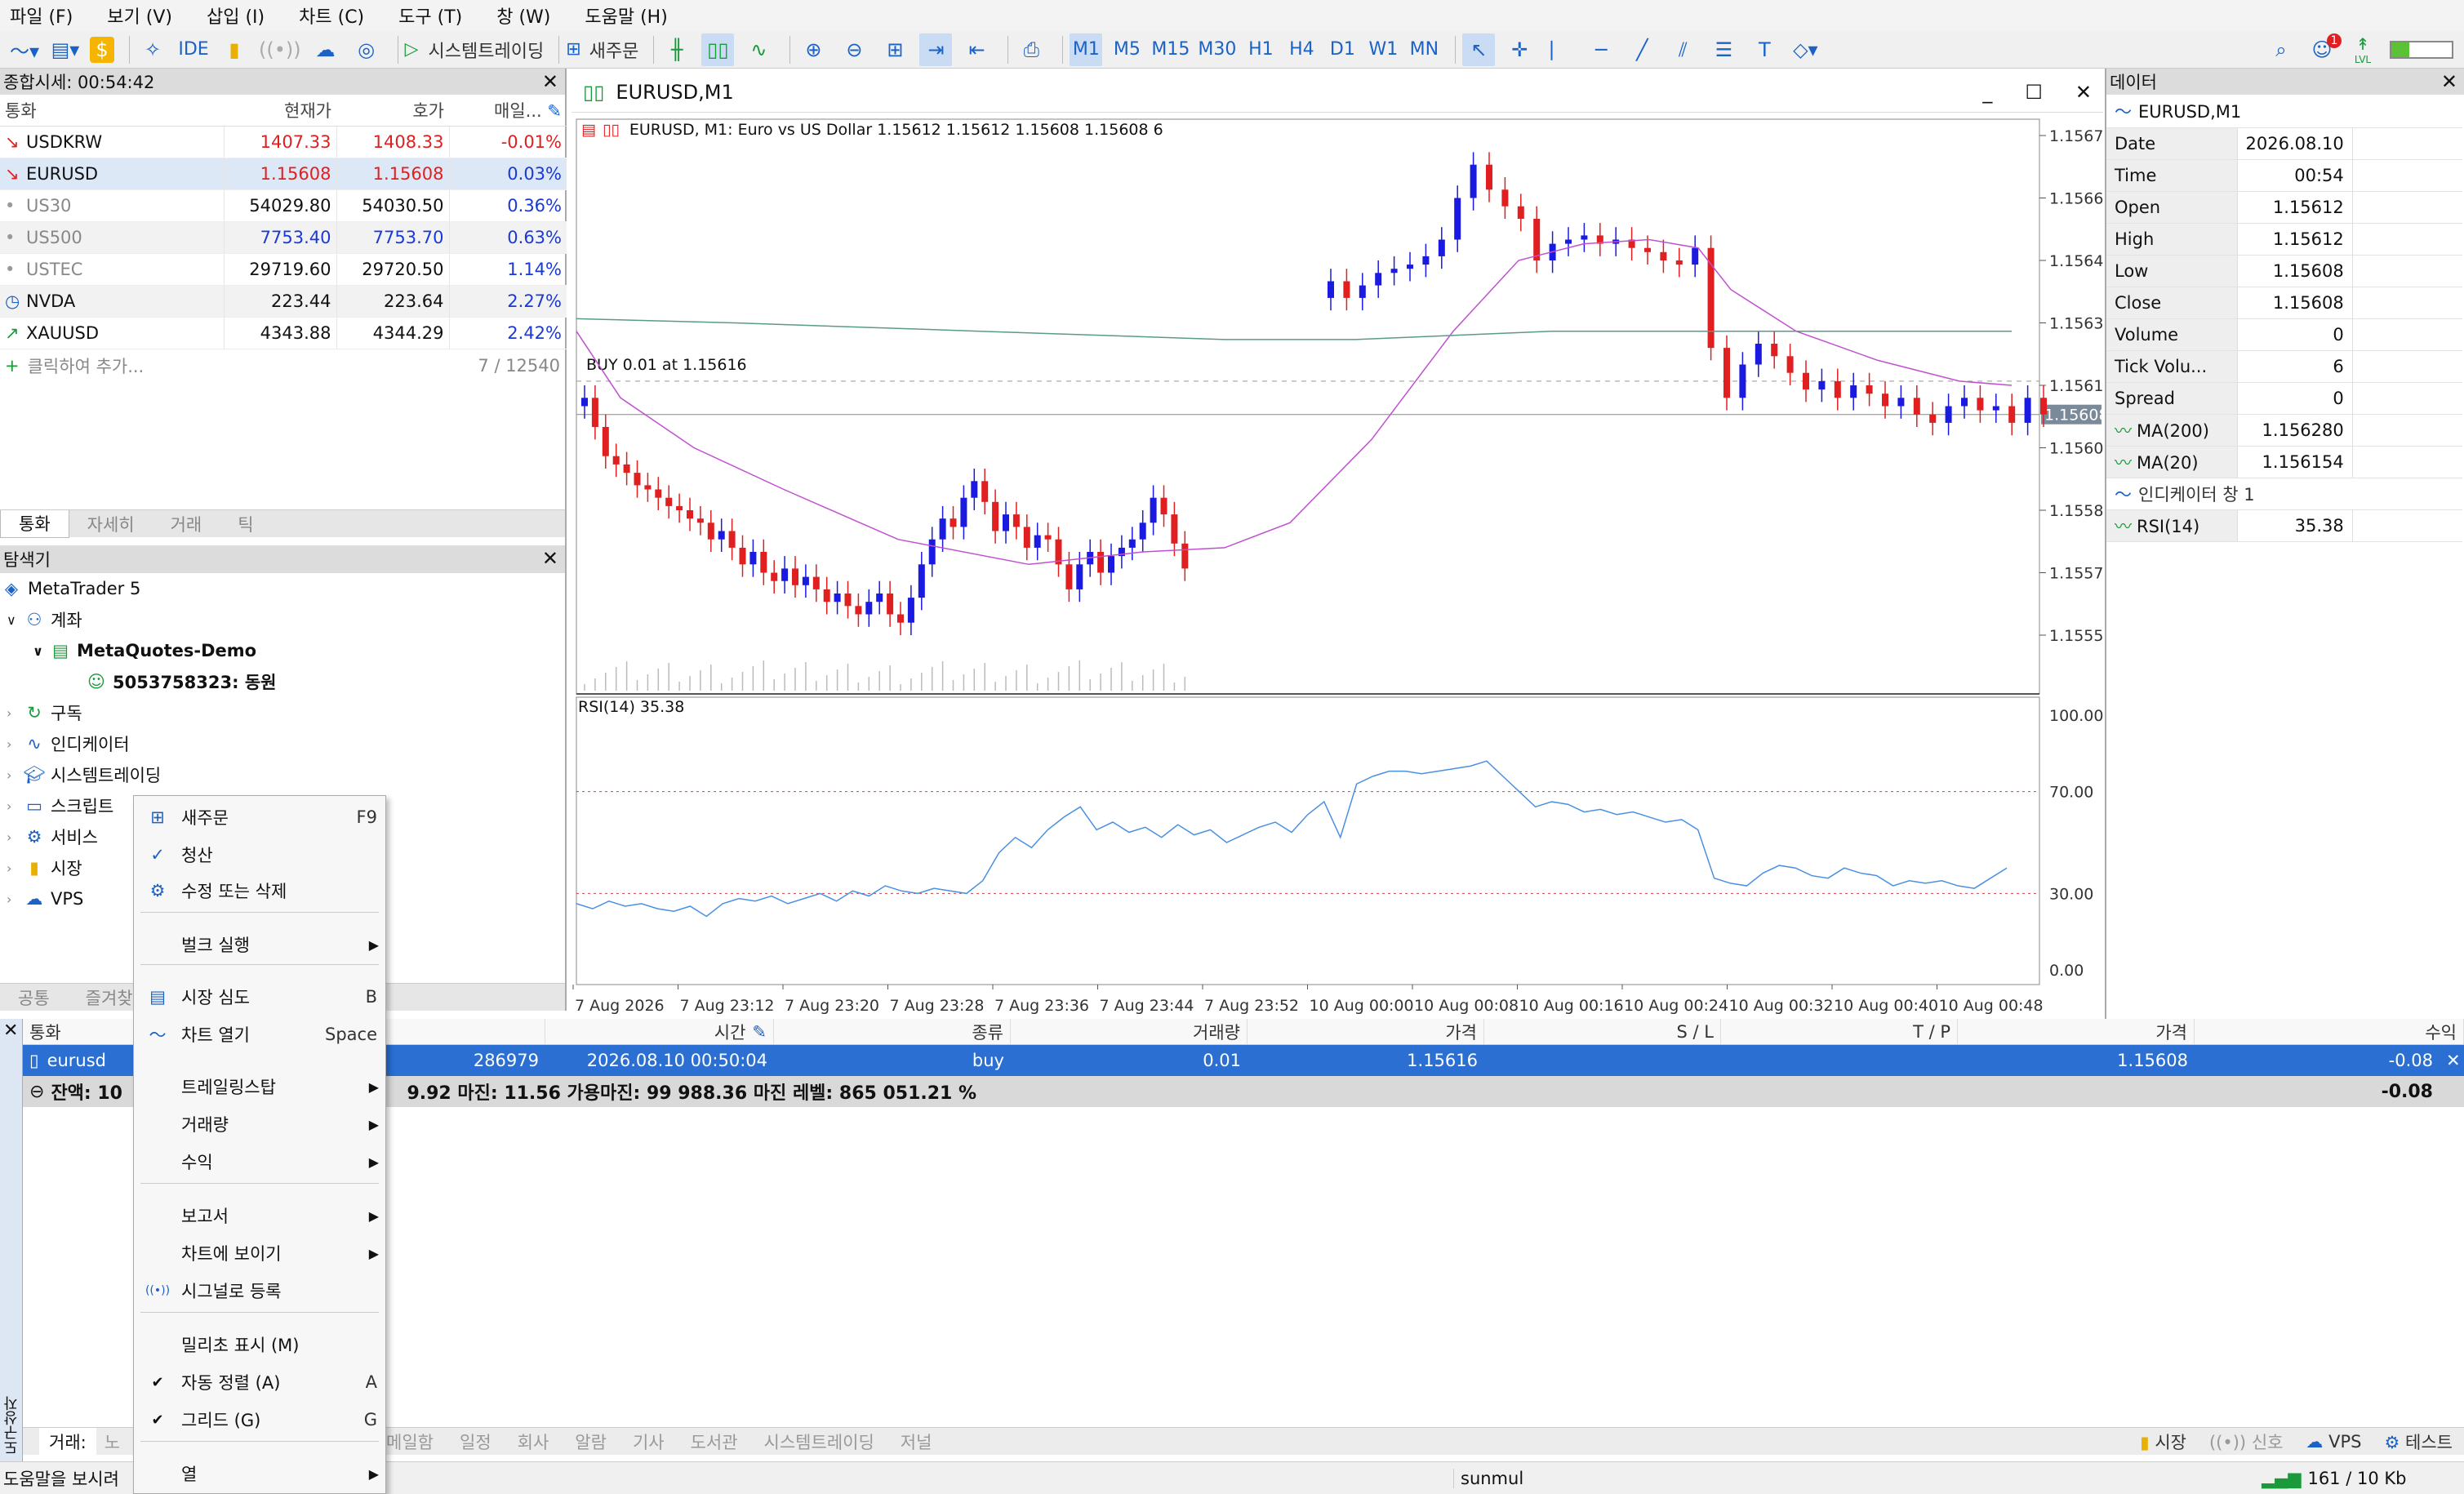 Image resolution: width=2464 pixels, height=1494 pixels. What do you see at coordinates (602, 49) in the screenshot?
I see `new-order-button: ⊞ 새주문` at bounding box center [602, 49].